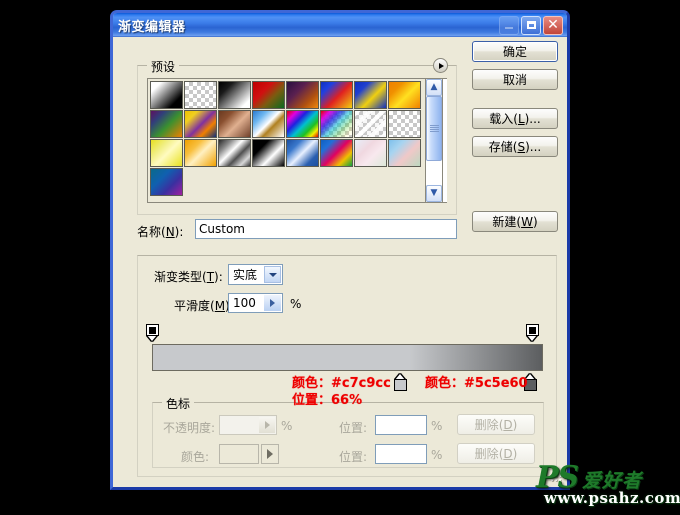 The height and width of the screenshot is (515, 680). What do you see at coordinates (340, 25) in the screenshot?
I see `title-bar: 渐变编辑器 ✕` at bounding box center [340, 25].